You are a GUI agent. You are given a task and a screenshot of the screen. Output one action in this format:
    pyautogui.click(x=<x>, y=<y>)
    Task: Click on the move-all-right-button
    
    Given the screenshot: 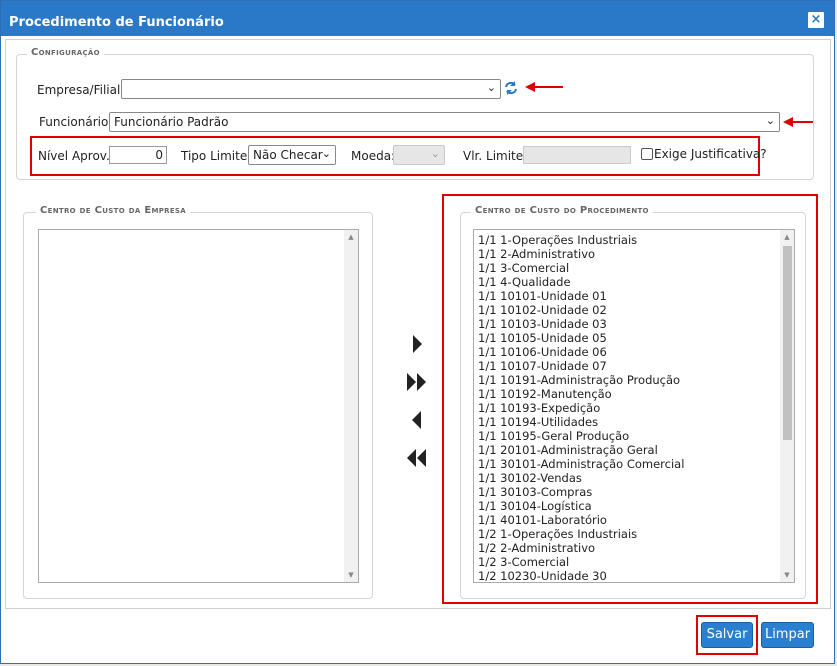 What is the action you would take?
    pyautogui.click(x=417, y=382)
    